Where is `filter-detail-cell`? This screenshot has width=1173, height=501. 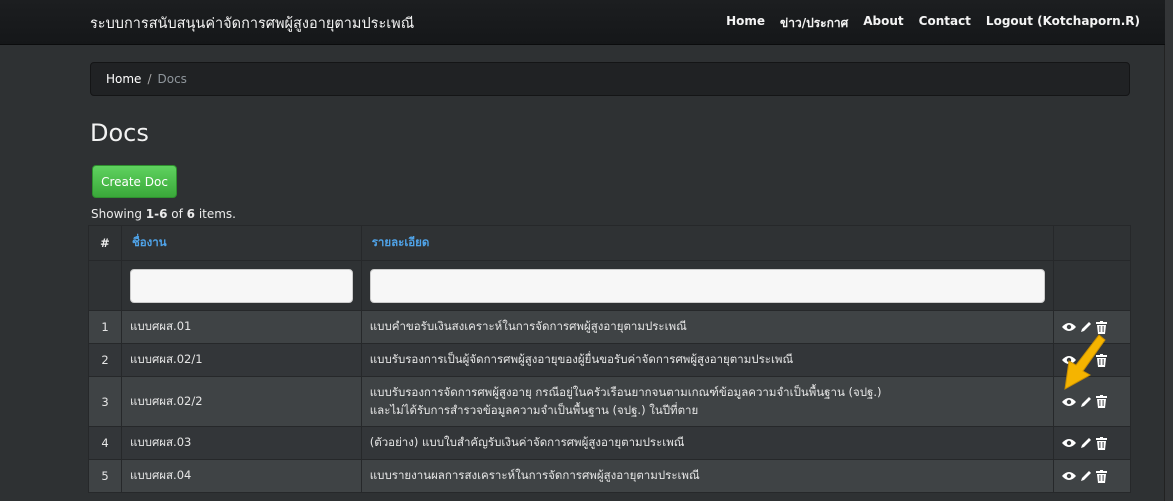
filter-detail-cell is located at coordinates (707, 285).